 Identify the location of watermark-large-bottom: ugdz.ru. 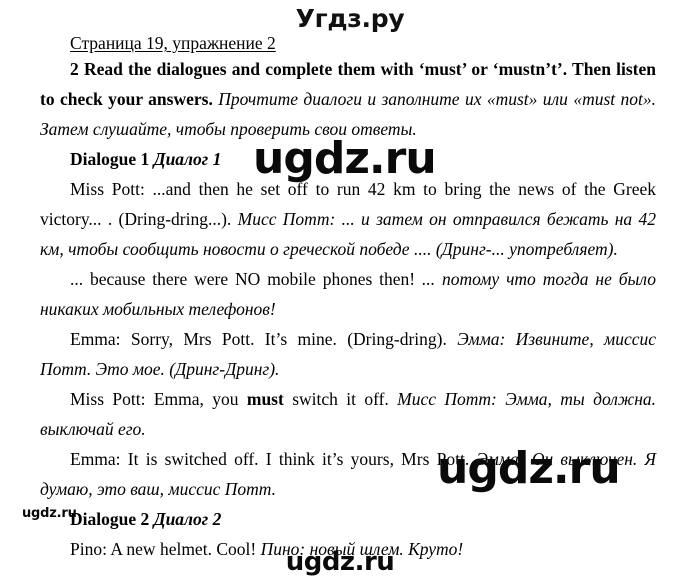
(529, 468).